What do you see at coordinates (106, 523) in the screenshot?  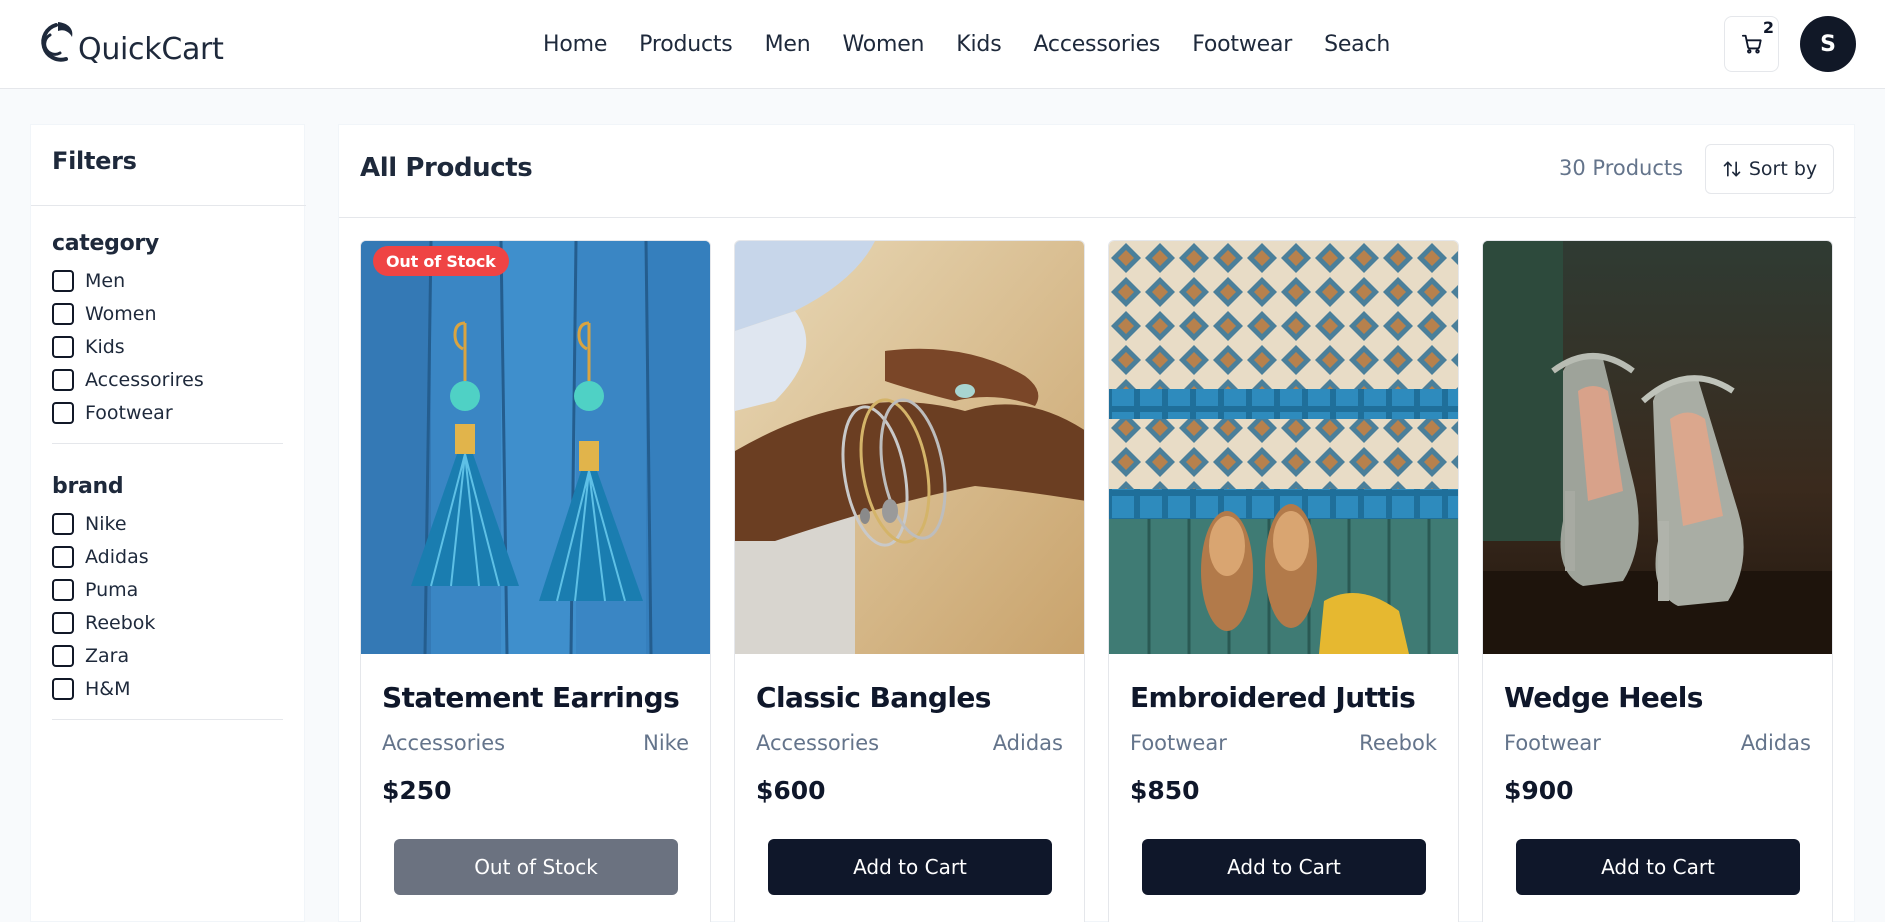 I see `option-label: Nike` at bounding box center [106, 523].